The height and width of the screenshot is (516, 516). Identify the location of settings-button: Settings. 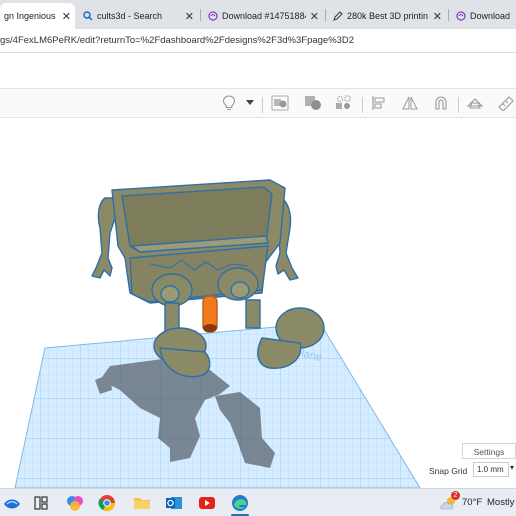
(489, 451).